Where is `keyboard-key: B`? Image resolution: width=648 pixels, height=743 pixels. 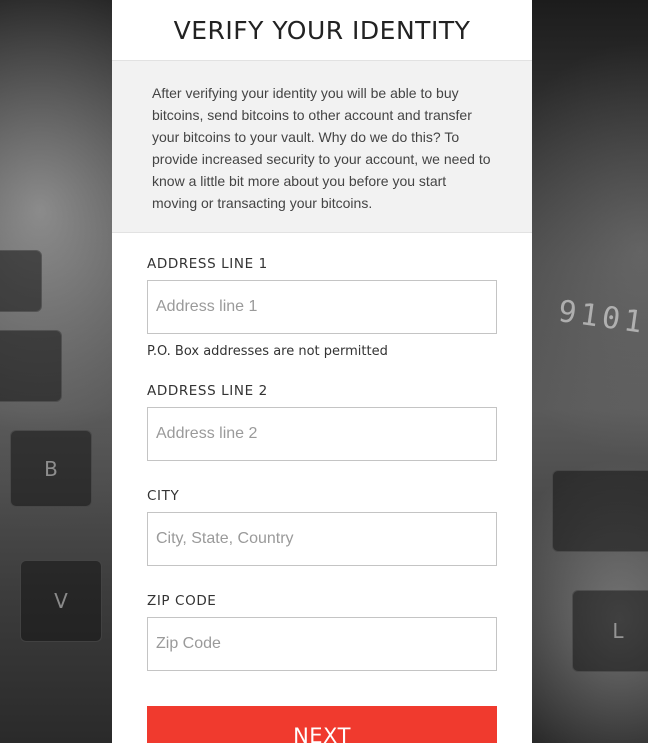
keyboard-key: B is located at coordinates (51, 468).